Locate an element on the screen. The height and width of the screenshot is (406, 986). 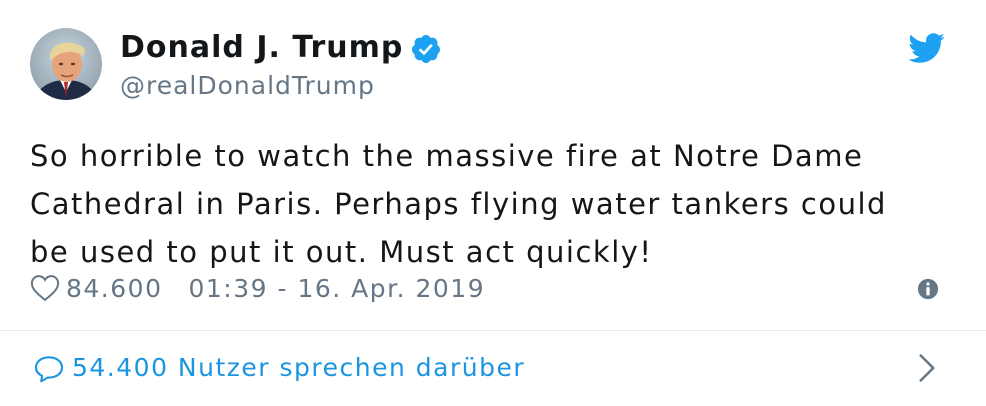
user-handle: @realDonaldTrump is located at coordinates (247, 86).